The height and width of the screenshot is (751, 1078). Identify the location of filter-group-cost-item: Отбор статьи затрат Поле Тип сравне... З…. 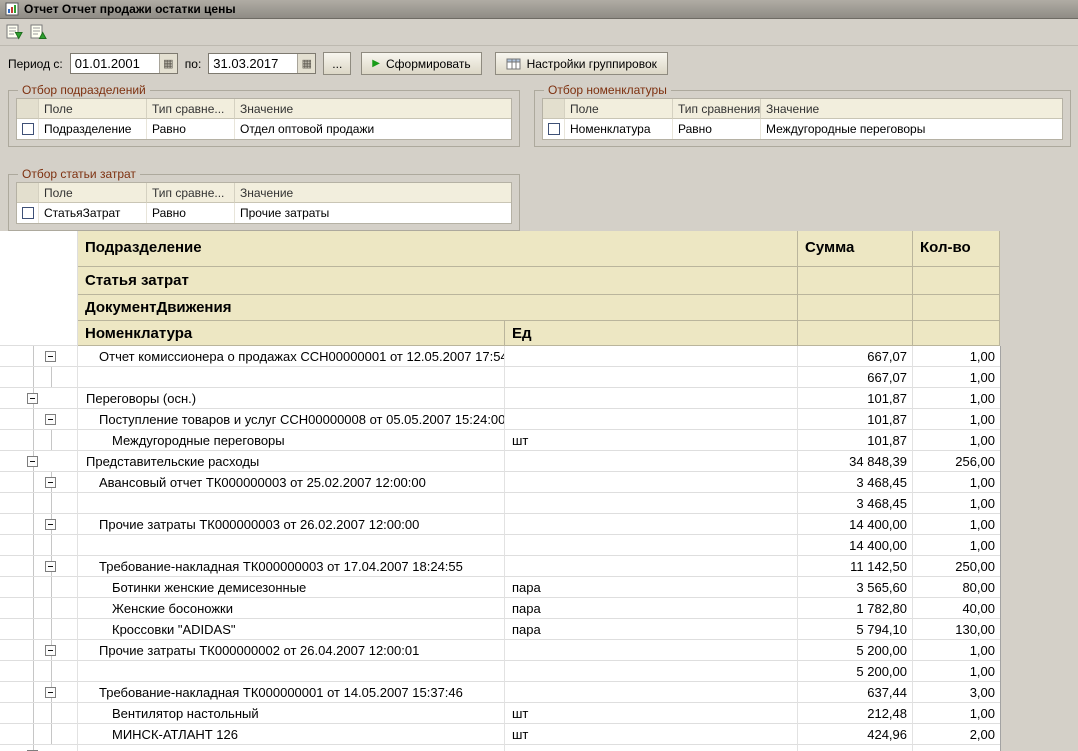
(264, 199).